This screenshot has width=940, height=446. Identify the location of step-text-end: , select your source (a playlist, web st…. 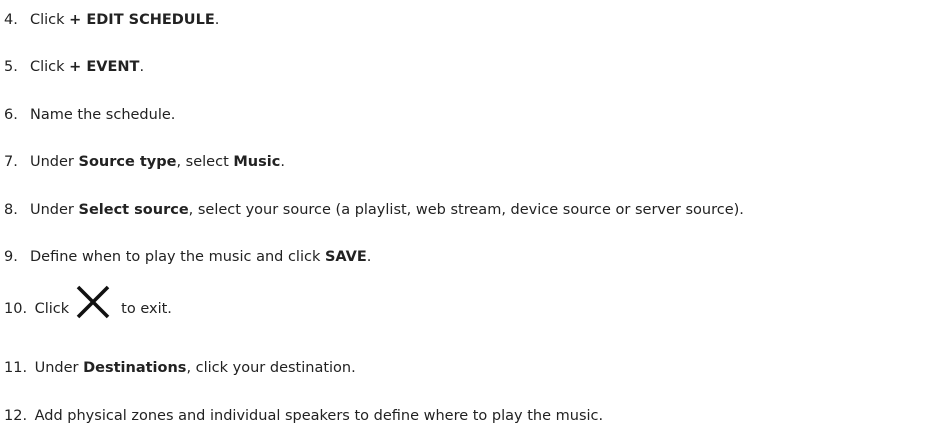
(466, 210).